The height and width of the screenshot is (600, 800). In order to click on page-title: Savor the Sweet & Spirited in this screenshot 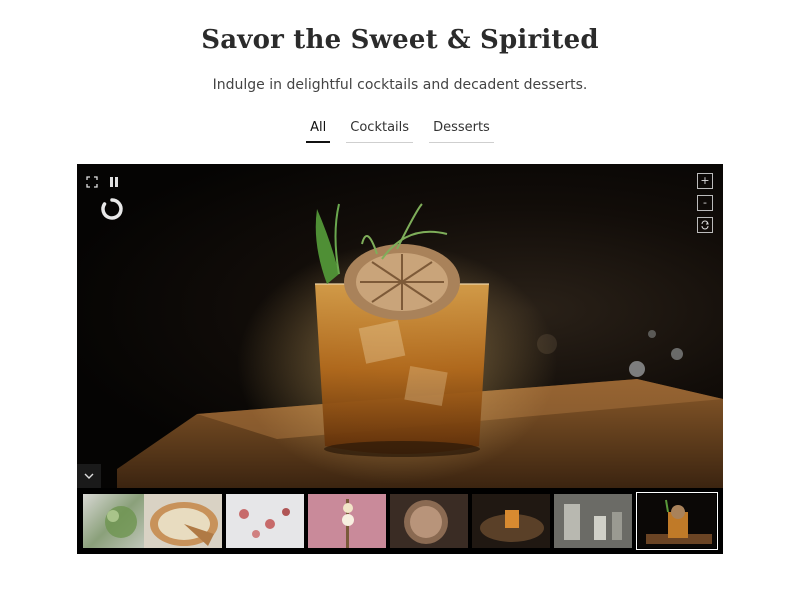, I will do `click(400, 40)`.